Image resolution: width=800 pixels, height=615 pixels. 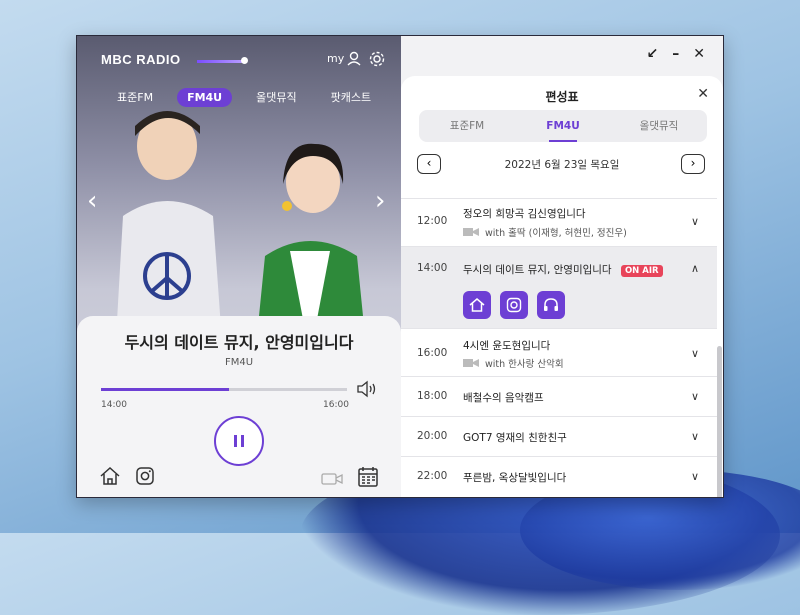 I want to click on my-account-button: my, so click(x=344, y=58).